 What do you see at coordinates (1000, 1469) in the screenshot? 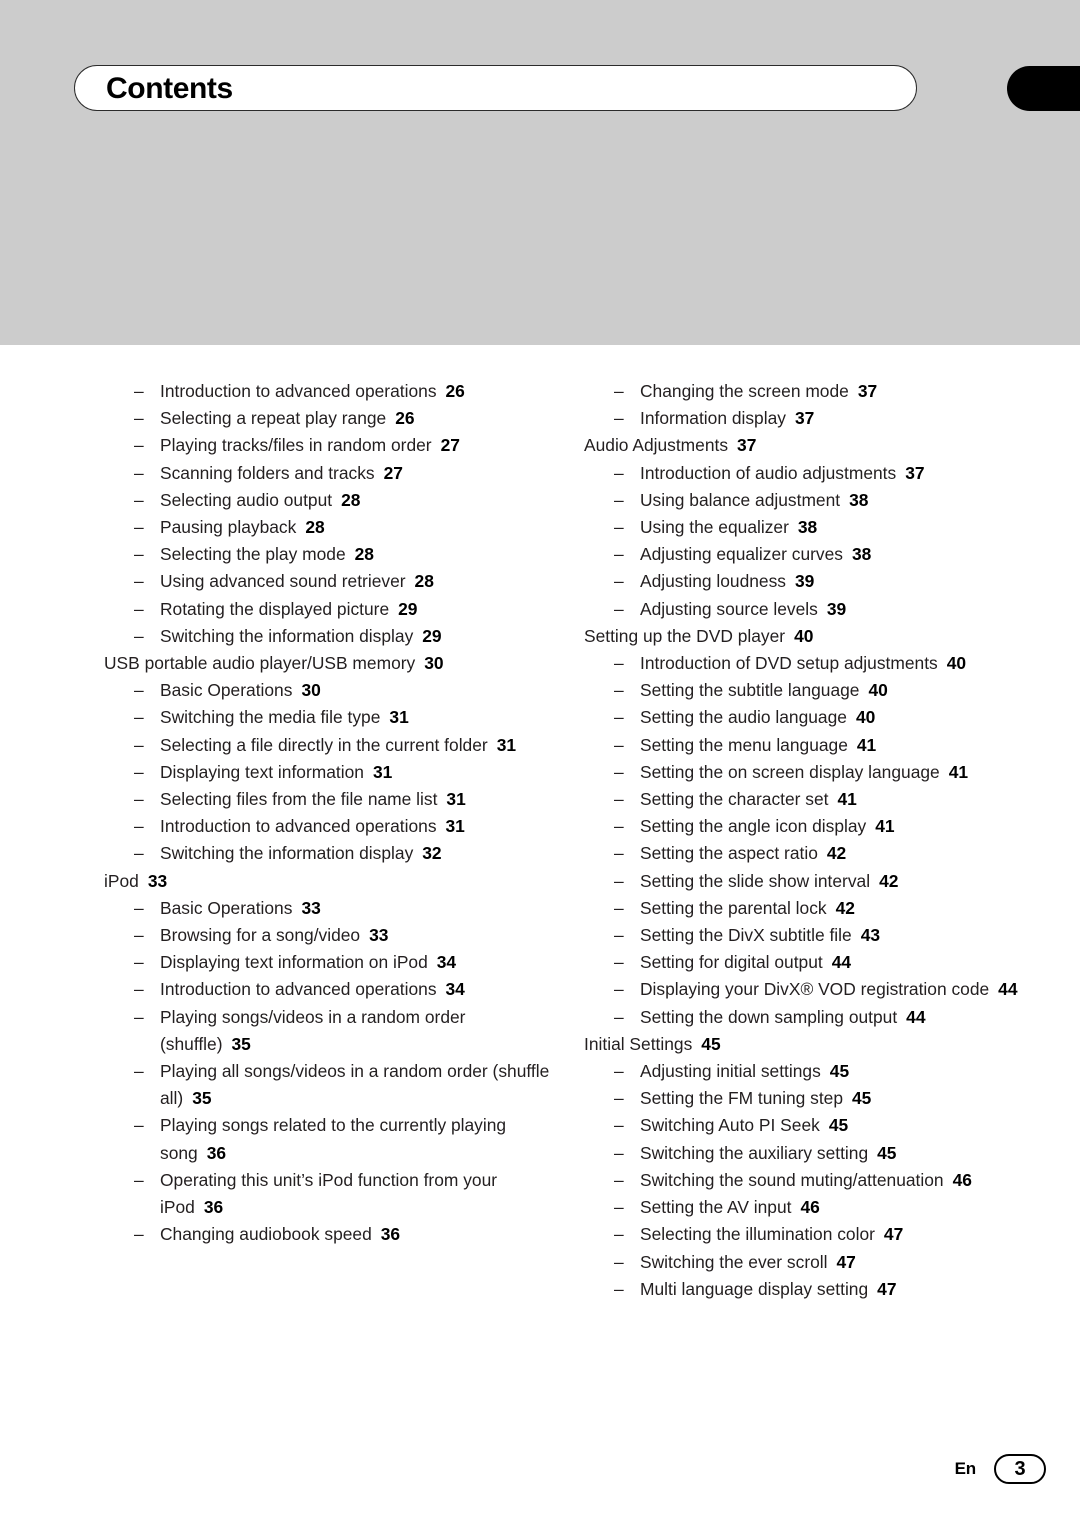
I see `page-footer: En 3` at bounding box center [1000, 1469].